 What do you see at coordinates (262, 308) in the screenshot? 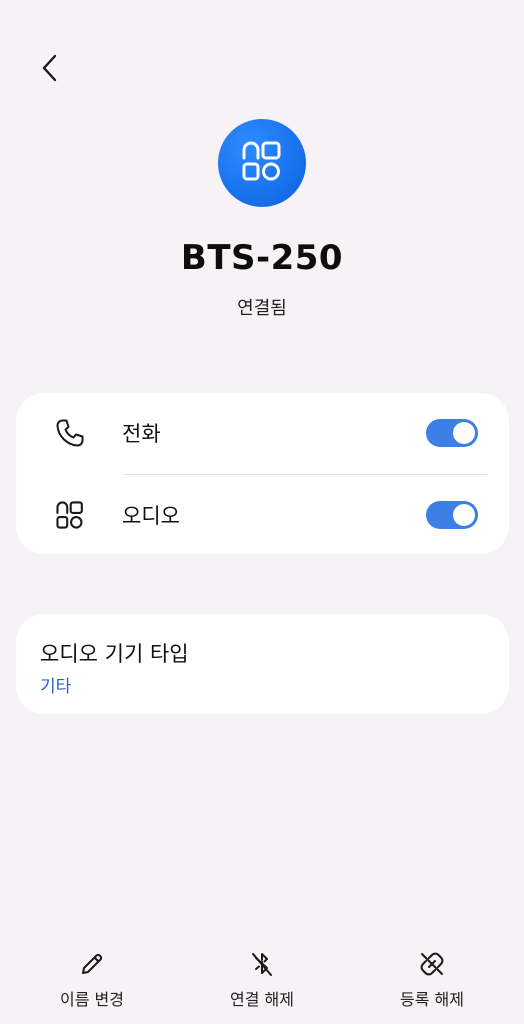
I see `connection-status: 연결됨` at bounding box center [262, 308].